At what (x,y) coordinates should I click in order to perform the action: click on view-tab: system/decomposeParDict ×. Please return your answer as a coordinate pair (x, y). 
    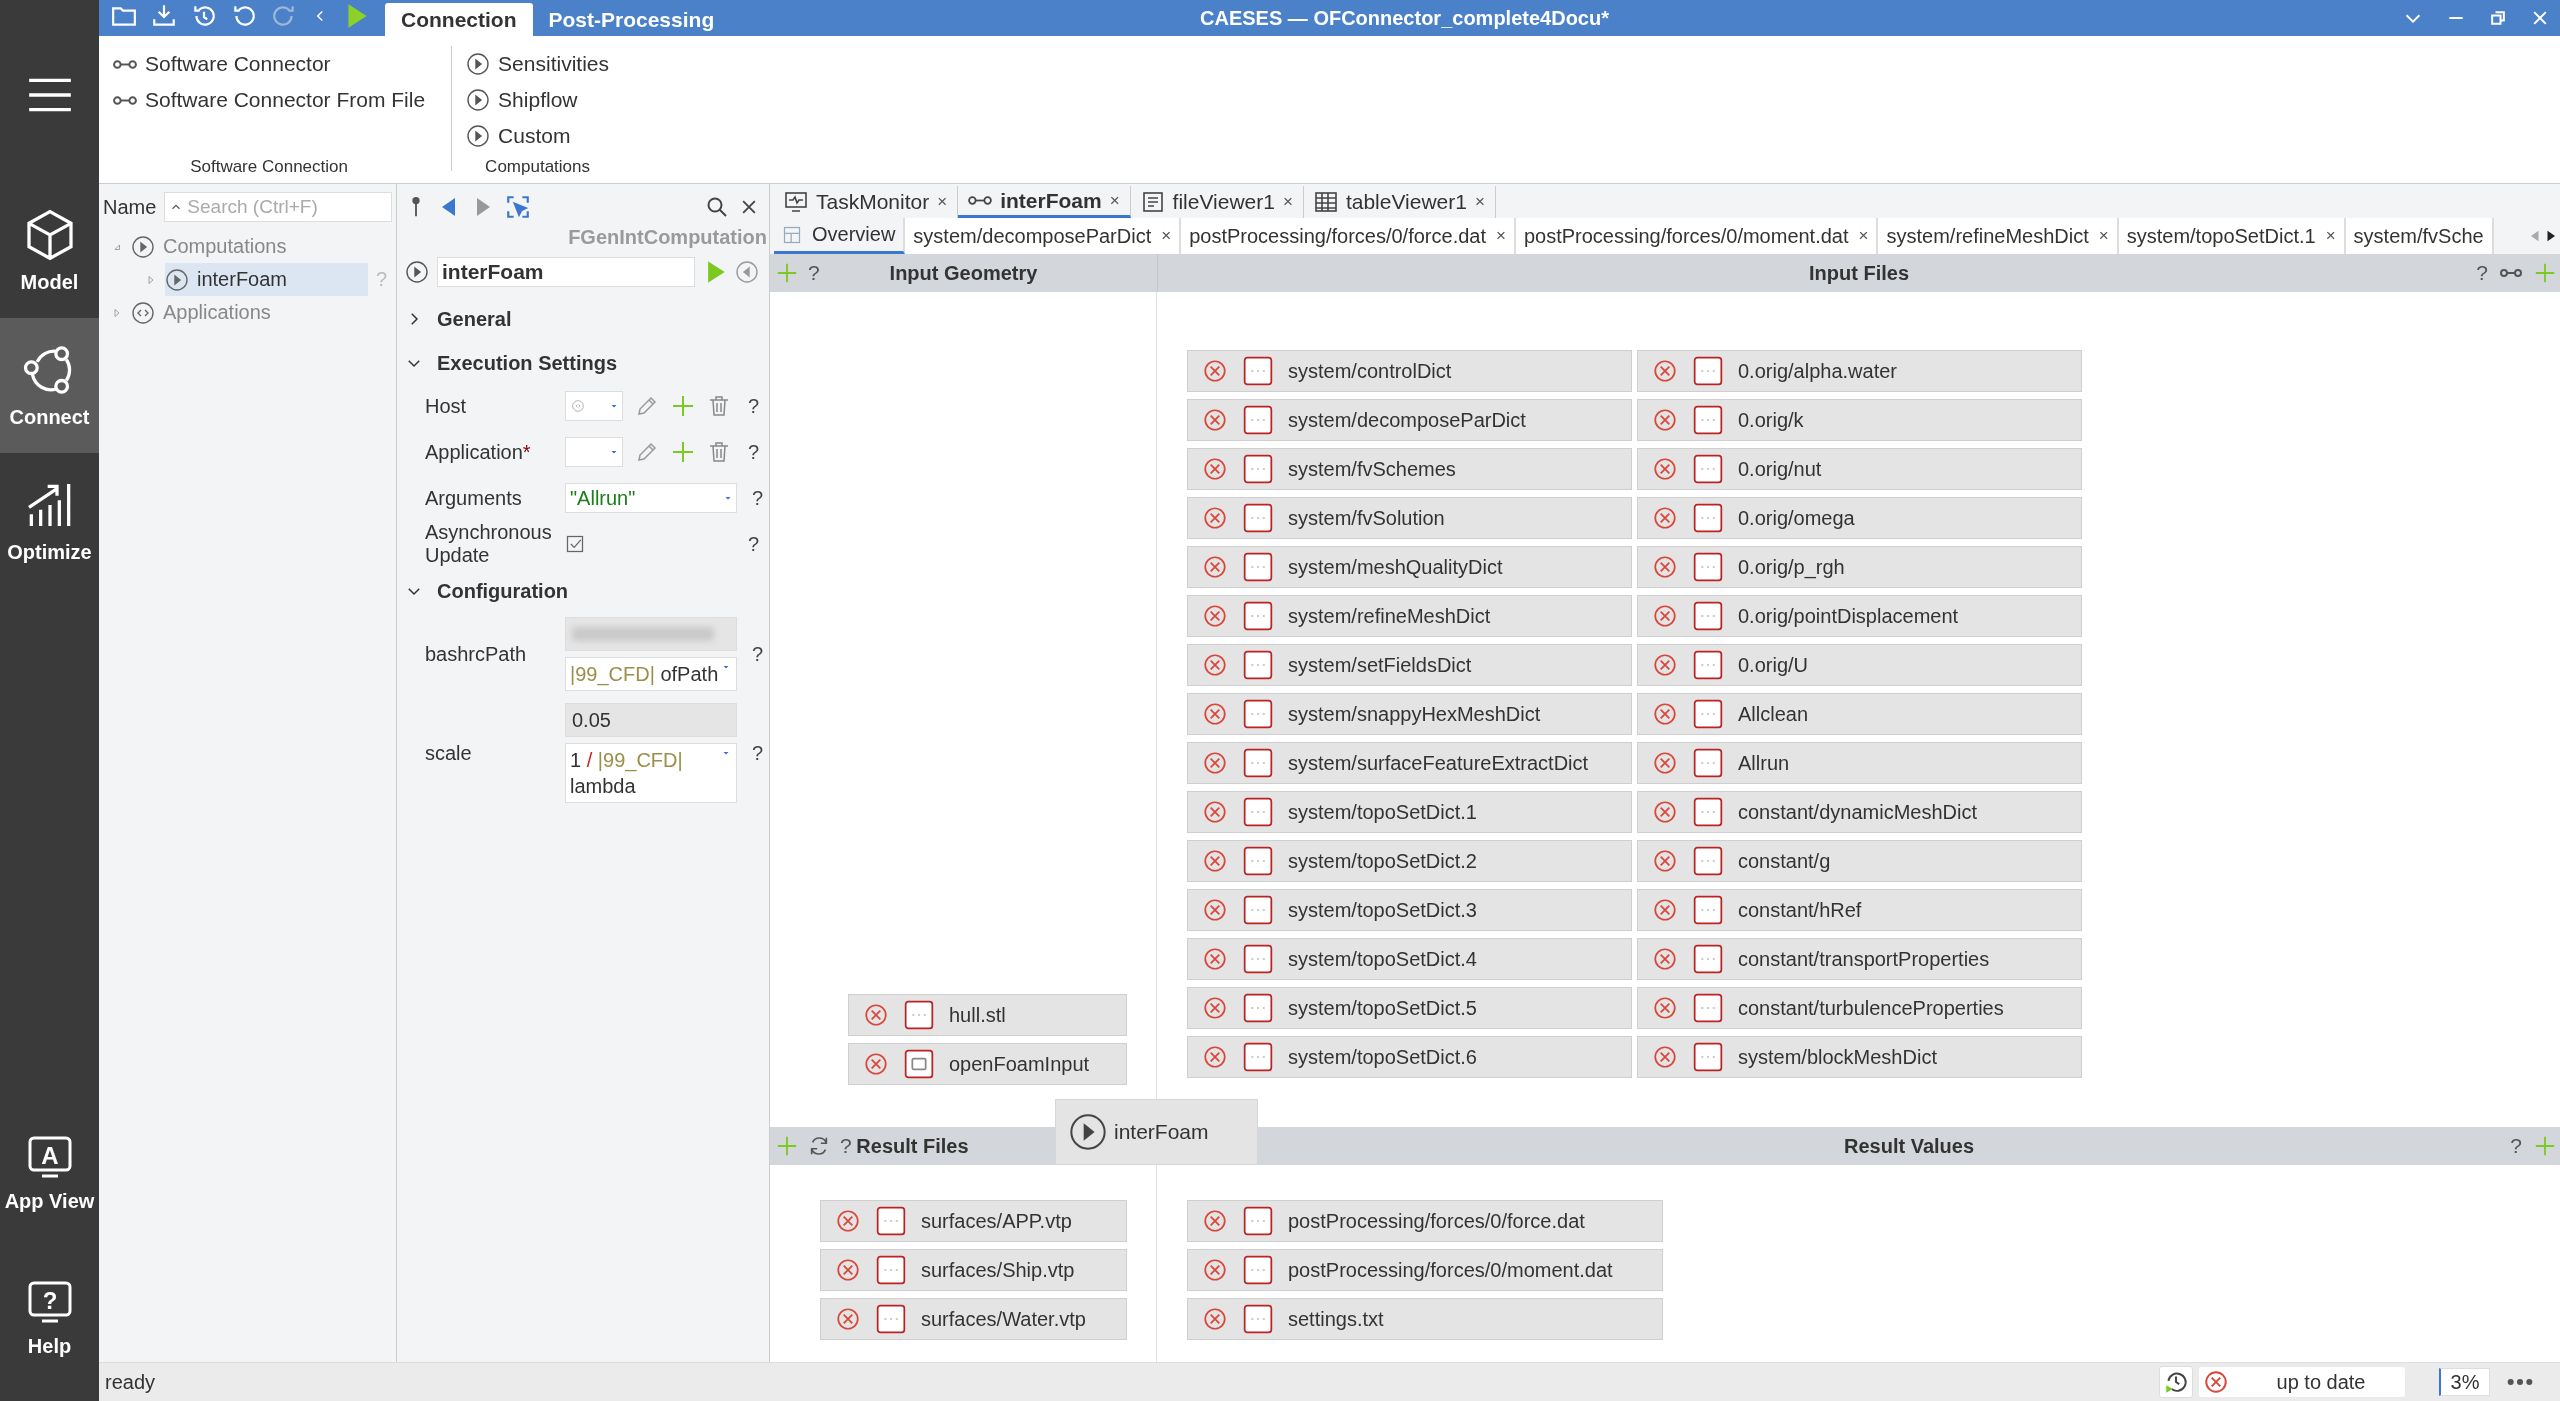
    Looking at the image, I should click on (1043, 236).